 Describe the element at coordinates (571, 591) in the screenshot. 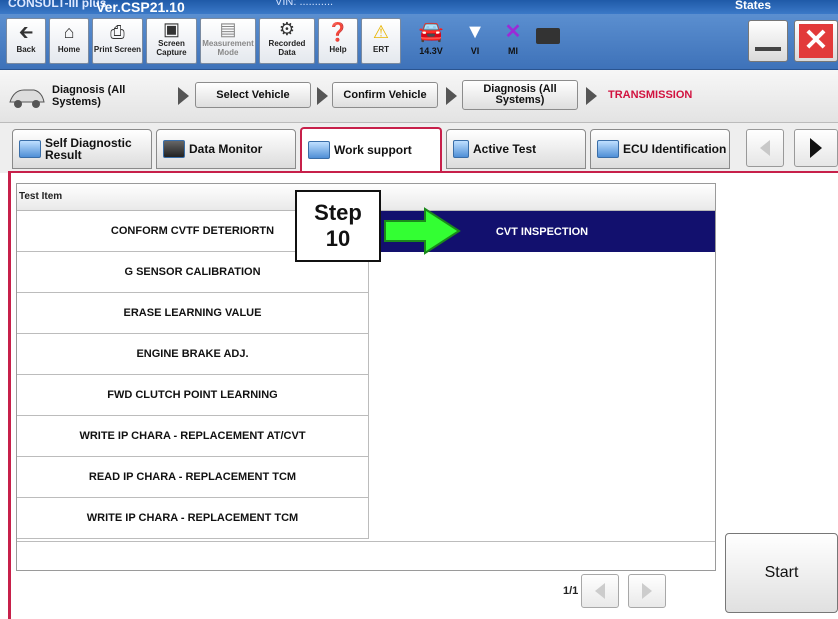

I see `page-indicator: 1/1` at that location.